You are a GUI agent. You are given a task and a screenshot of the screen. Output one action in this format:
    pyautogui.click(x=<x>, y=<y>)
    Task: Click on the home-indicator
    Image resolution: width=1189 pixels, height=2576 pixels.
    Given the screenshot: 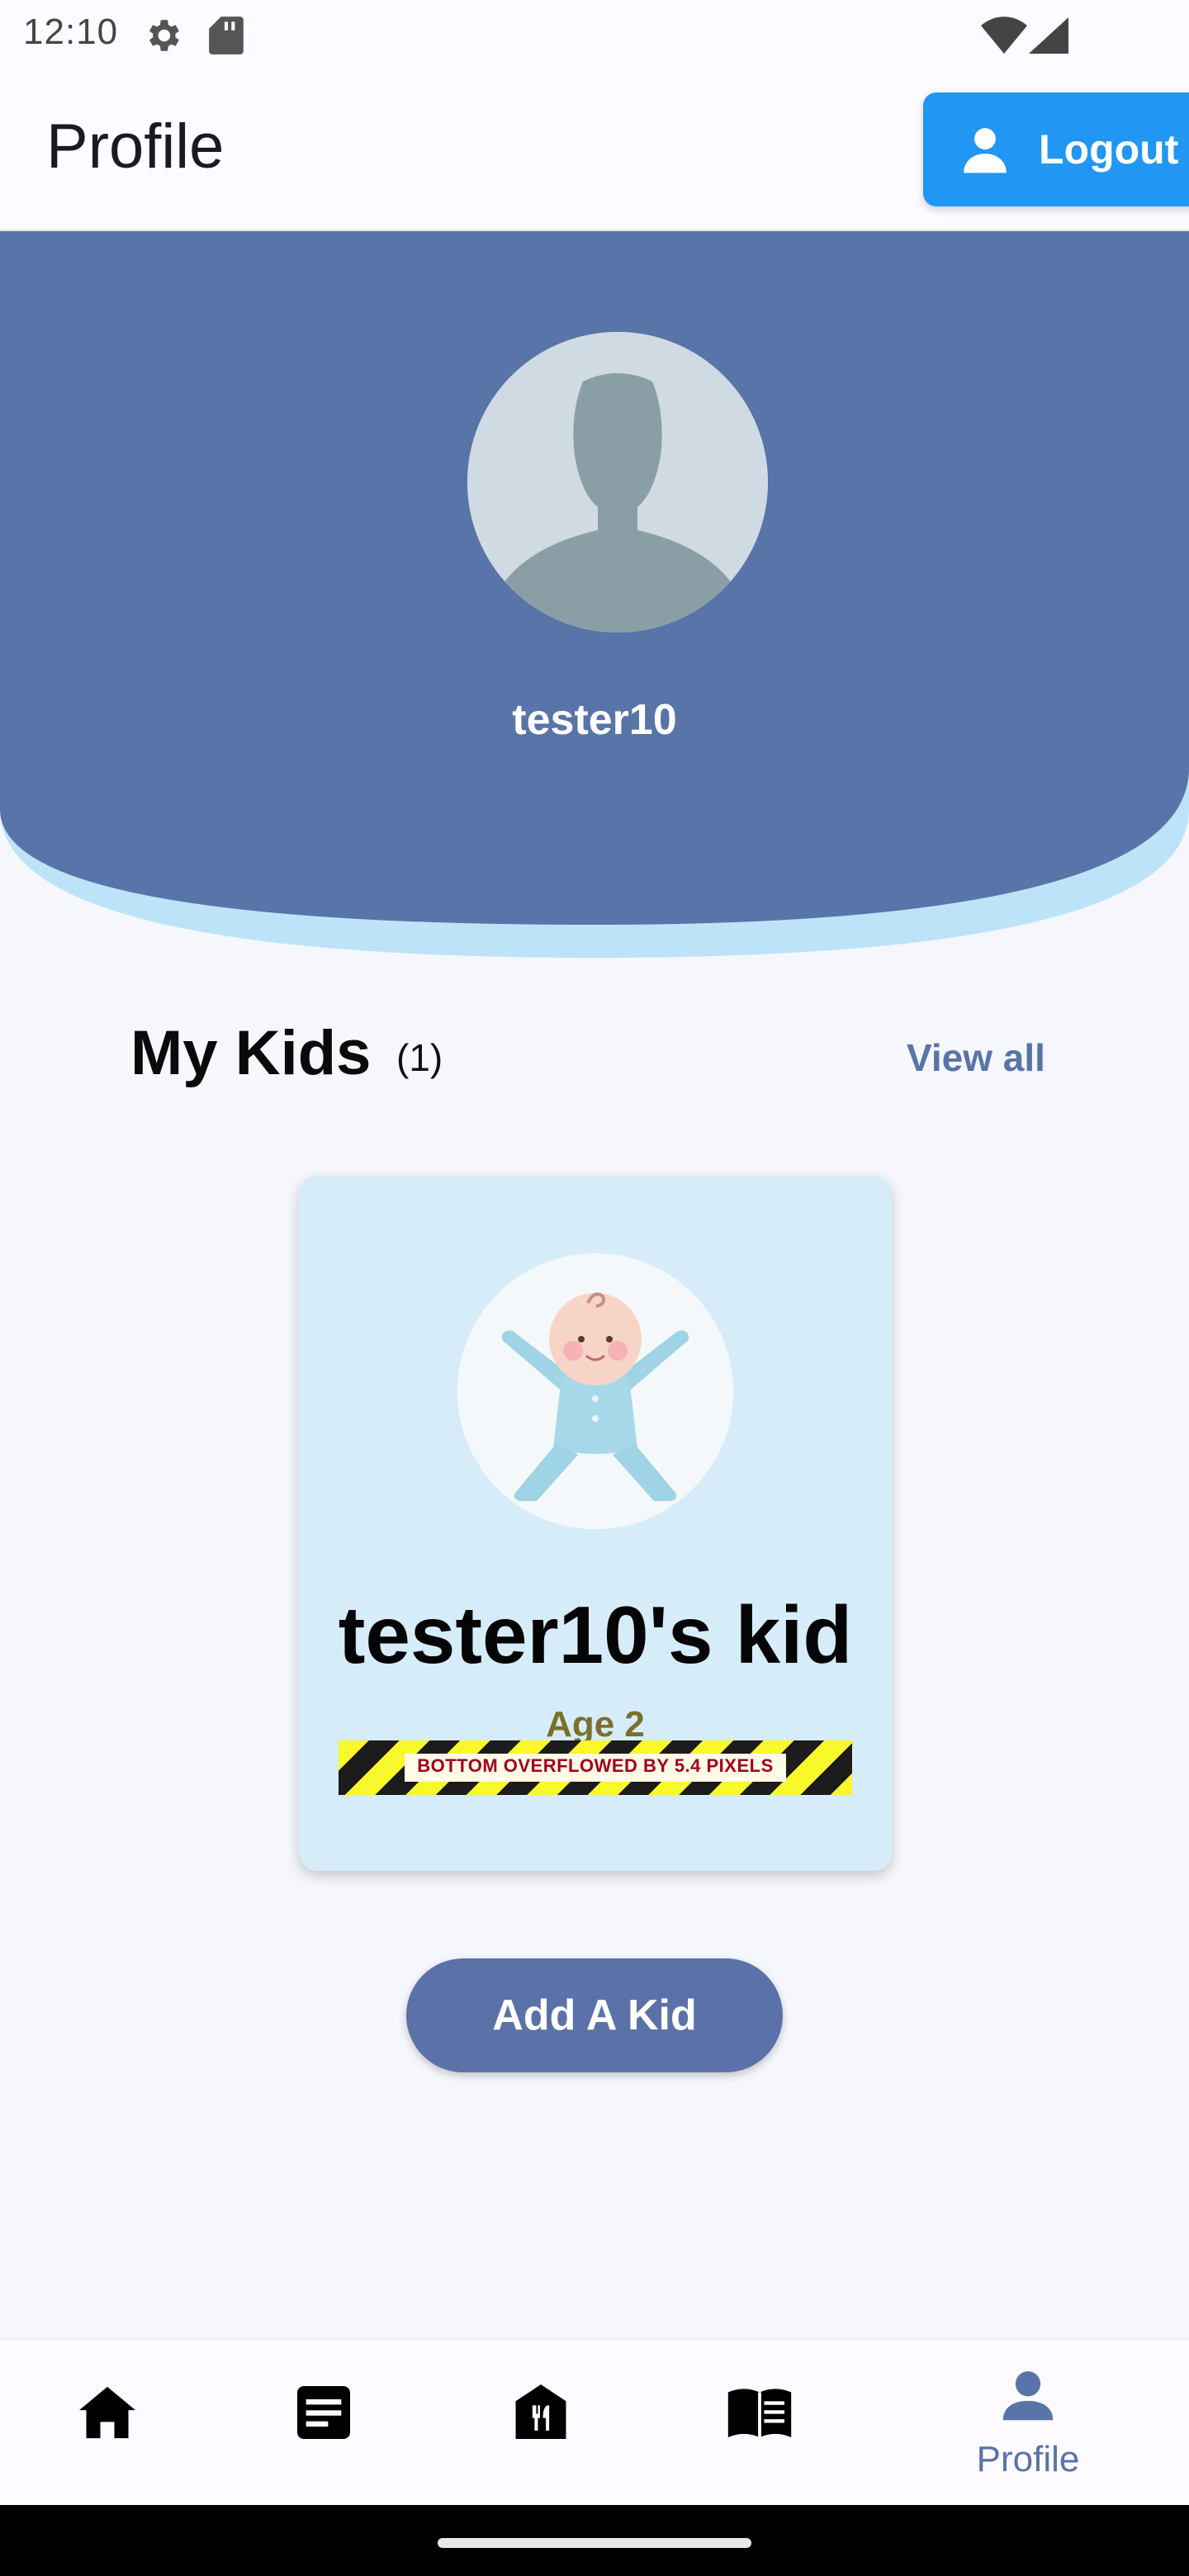 What is the action you would take?
    pyautogui.click(x=594, y=2543)
    